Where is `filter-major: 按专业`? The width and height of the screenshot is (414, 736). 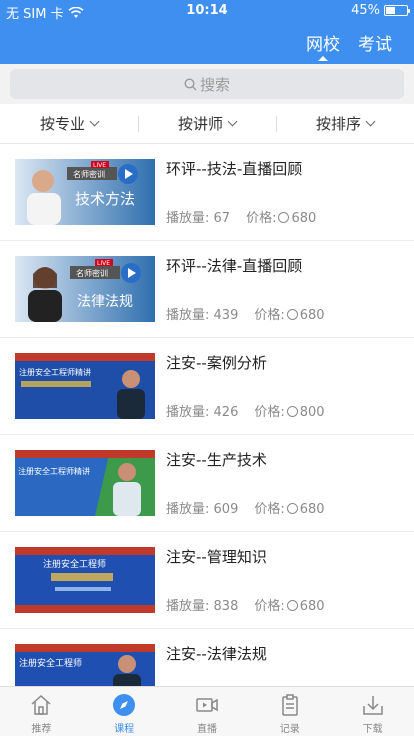
filter-major: 按专业 is located at coordinates (69, 123).